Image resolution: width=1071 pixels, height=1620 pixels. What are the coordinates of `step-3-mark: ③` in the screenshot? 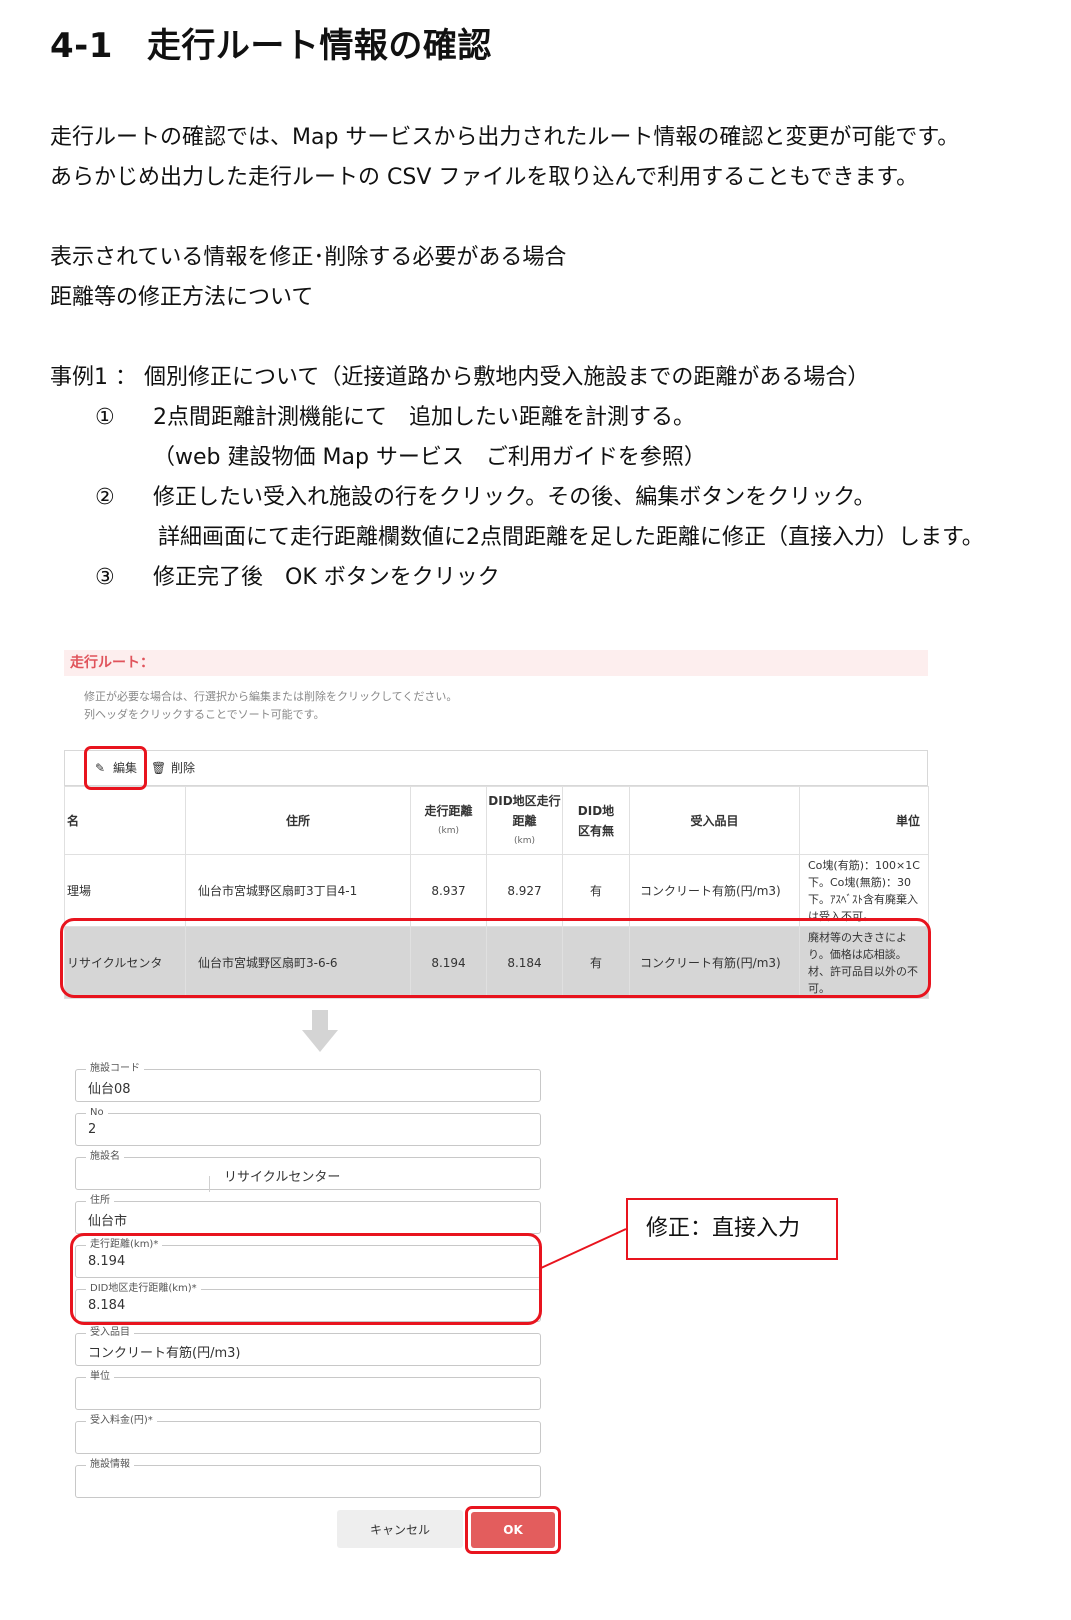 It's located at (105, 577).